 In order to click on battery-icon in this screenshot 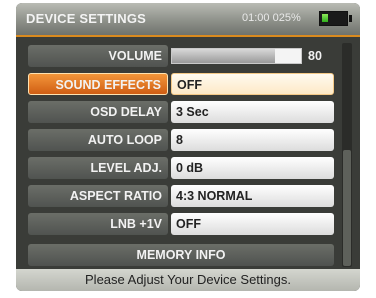, I will do `click(335, 18)`.